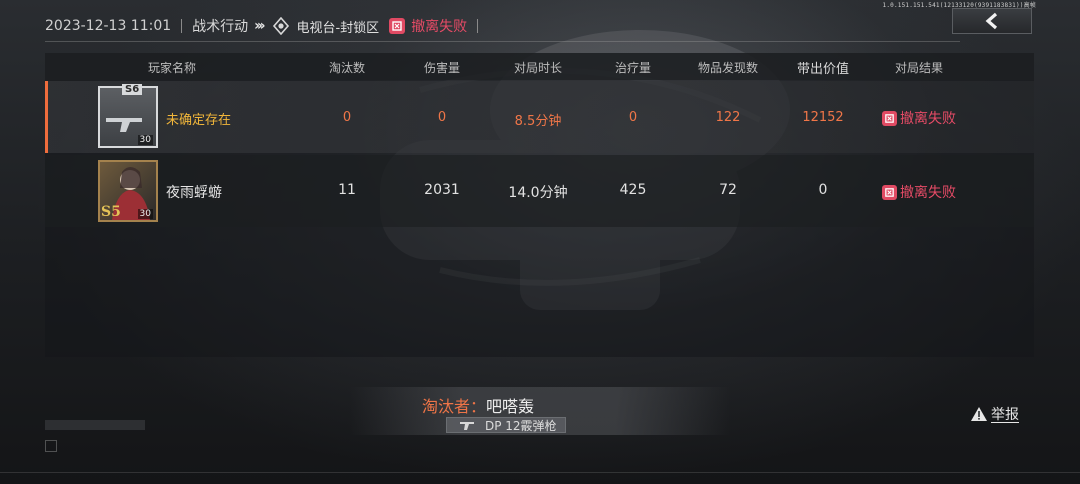 This screenshot has height=484, width=1080. Describe the element at coordinates (439, 27) in the screenshot. I see `match-result-label: 撤离失败` at that location.